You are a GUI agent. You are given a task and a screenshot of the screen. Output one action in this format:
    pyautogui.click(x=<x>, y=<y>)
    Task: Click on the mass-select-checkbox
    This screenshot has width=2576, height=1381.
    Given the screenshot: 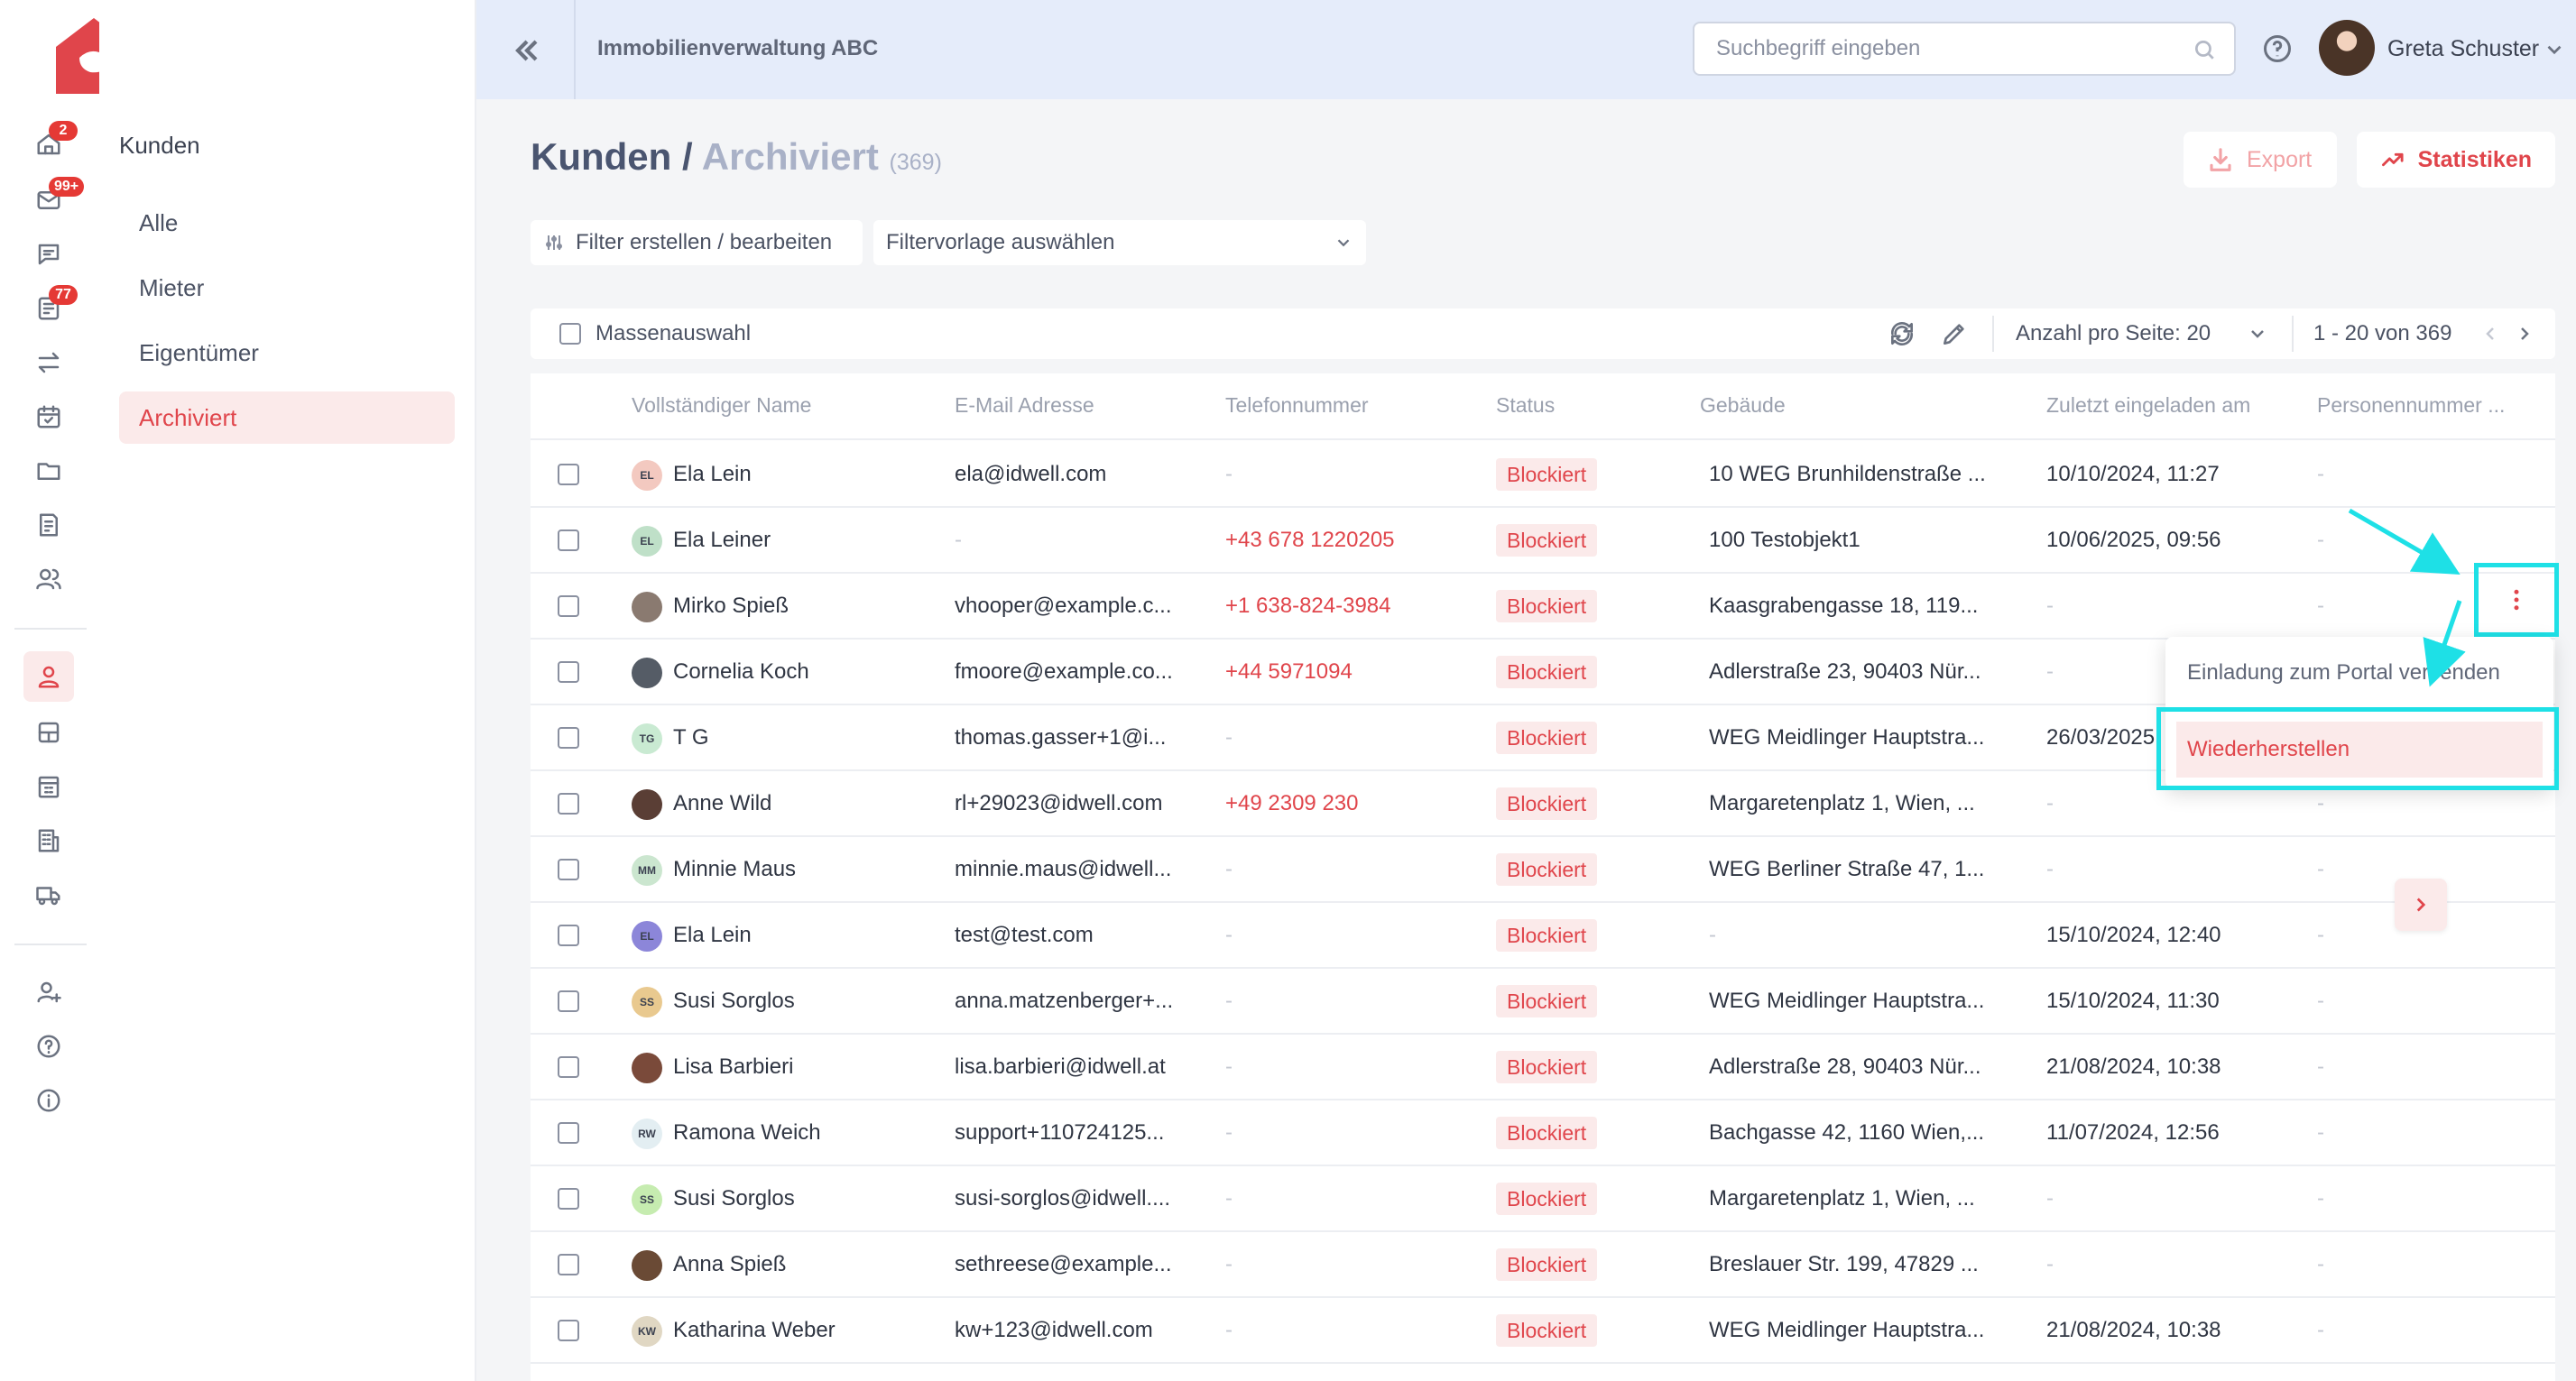 What is the action you would take?
    pyautogui.click(x=570, y=334)
    